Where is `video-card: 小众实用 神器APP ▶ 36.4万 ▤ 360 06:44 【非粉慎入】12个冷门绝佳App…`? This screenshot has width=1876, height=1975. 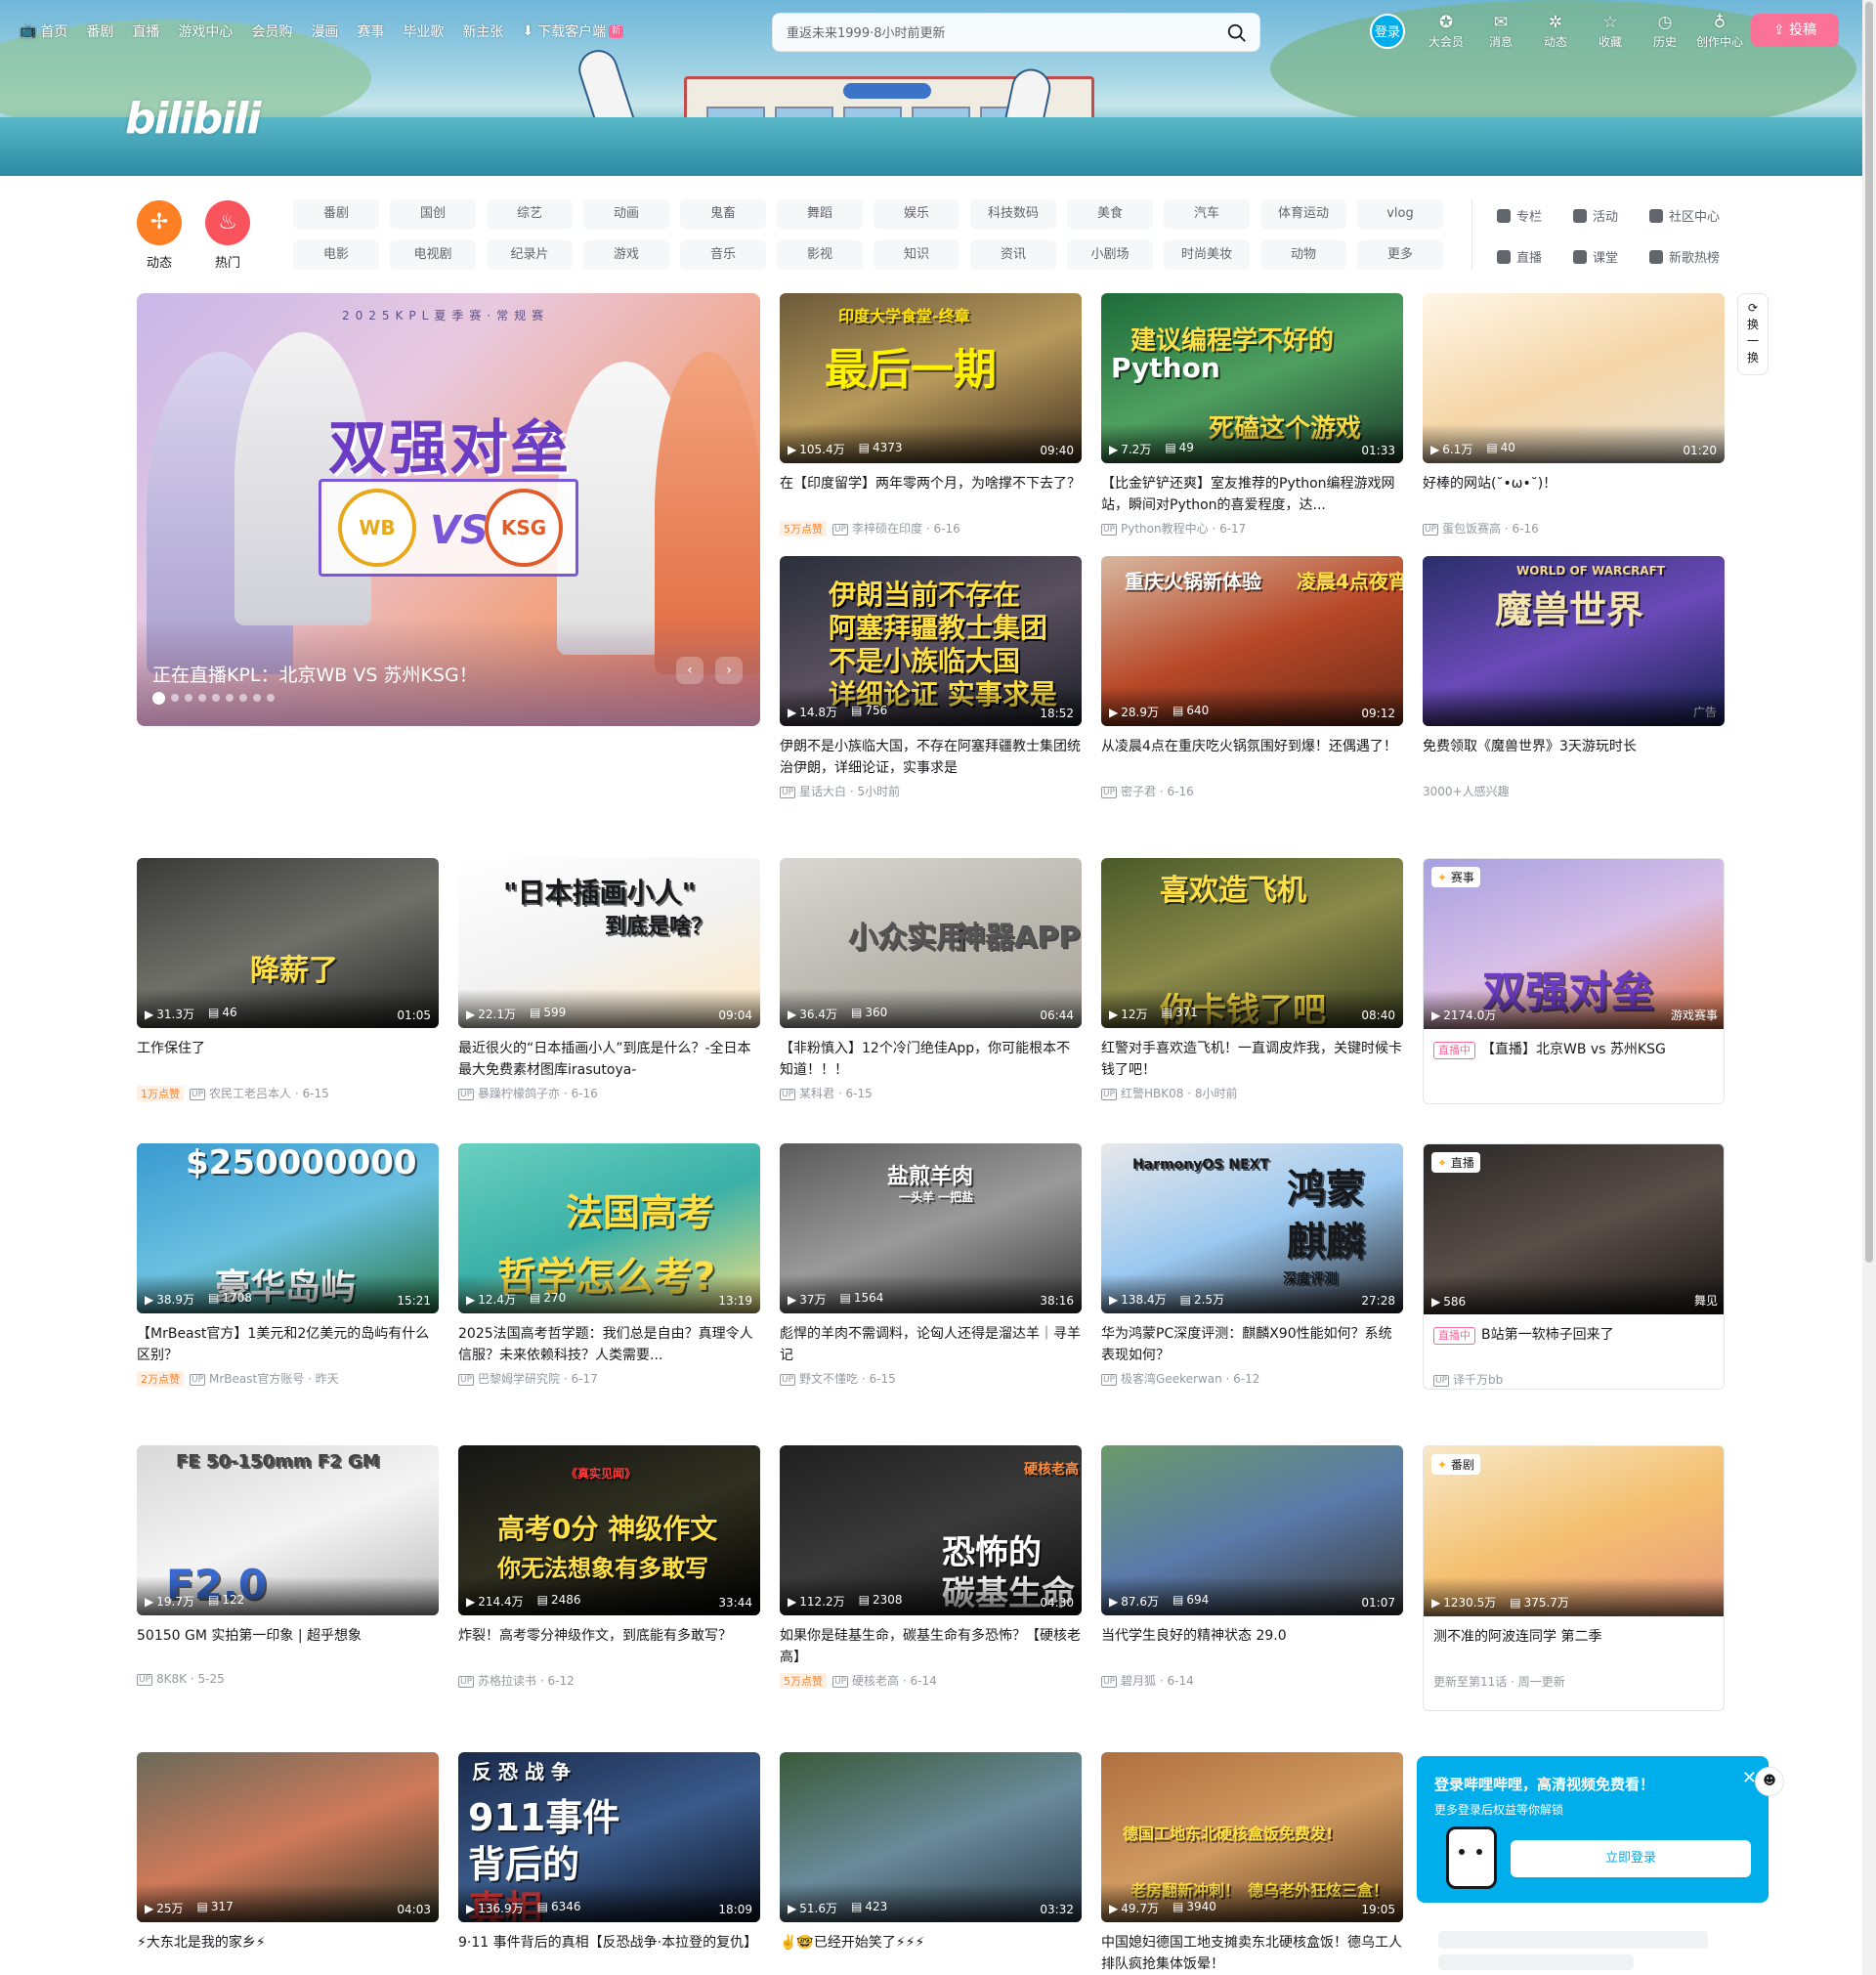 video-card: 小众实用 神器APP ▶ 36.4万 ▤ 360 06:44 【非粉慎入】12个冷门绝佳App… is located at coordinates (931, 980).